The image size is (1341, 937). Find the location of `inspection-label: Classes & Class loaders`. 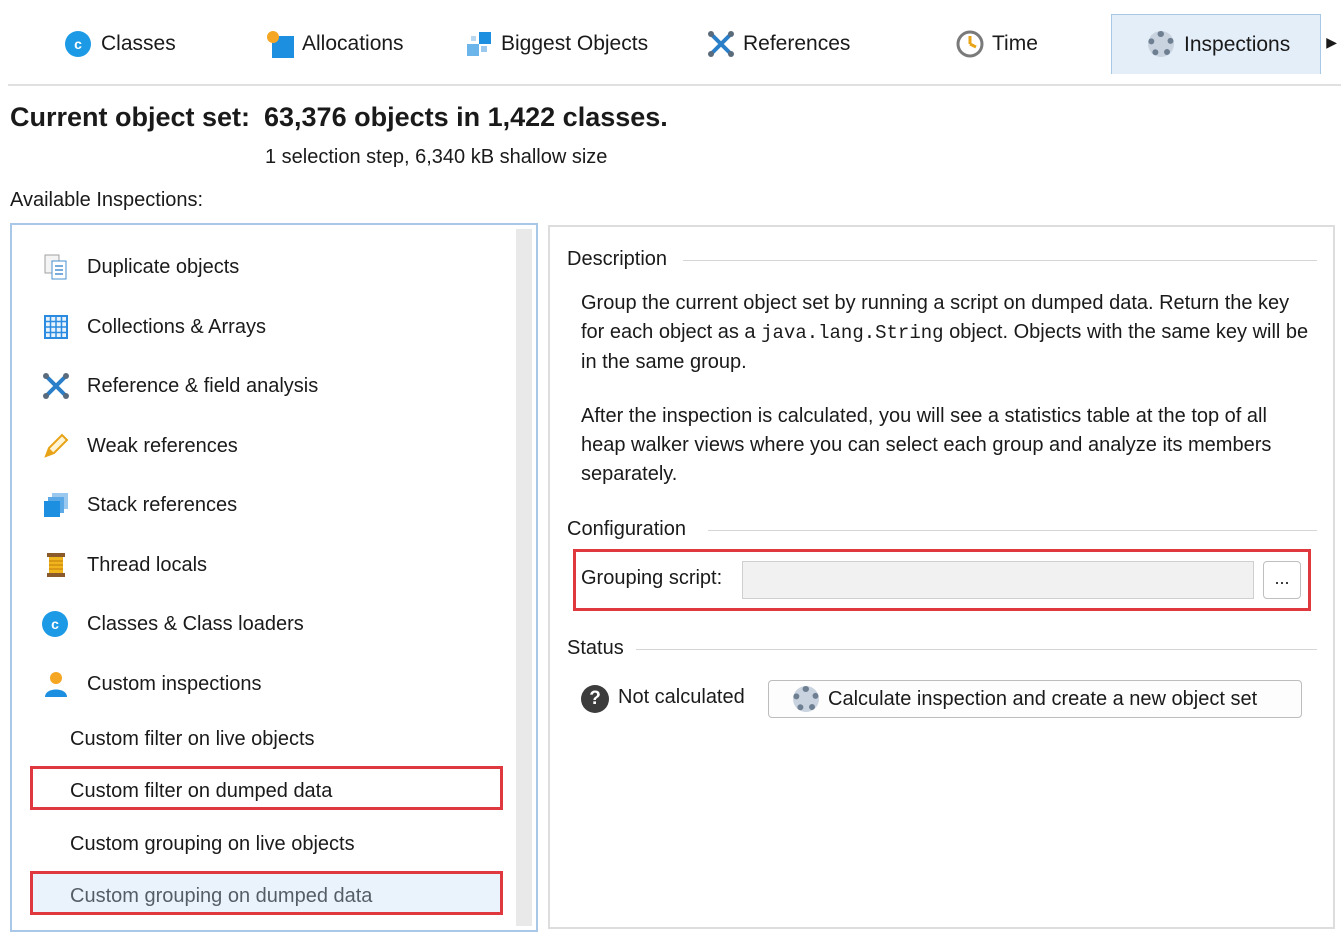

inspection-label: Classes & Class loaders is located at coordinates (195, 623).